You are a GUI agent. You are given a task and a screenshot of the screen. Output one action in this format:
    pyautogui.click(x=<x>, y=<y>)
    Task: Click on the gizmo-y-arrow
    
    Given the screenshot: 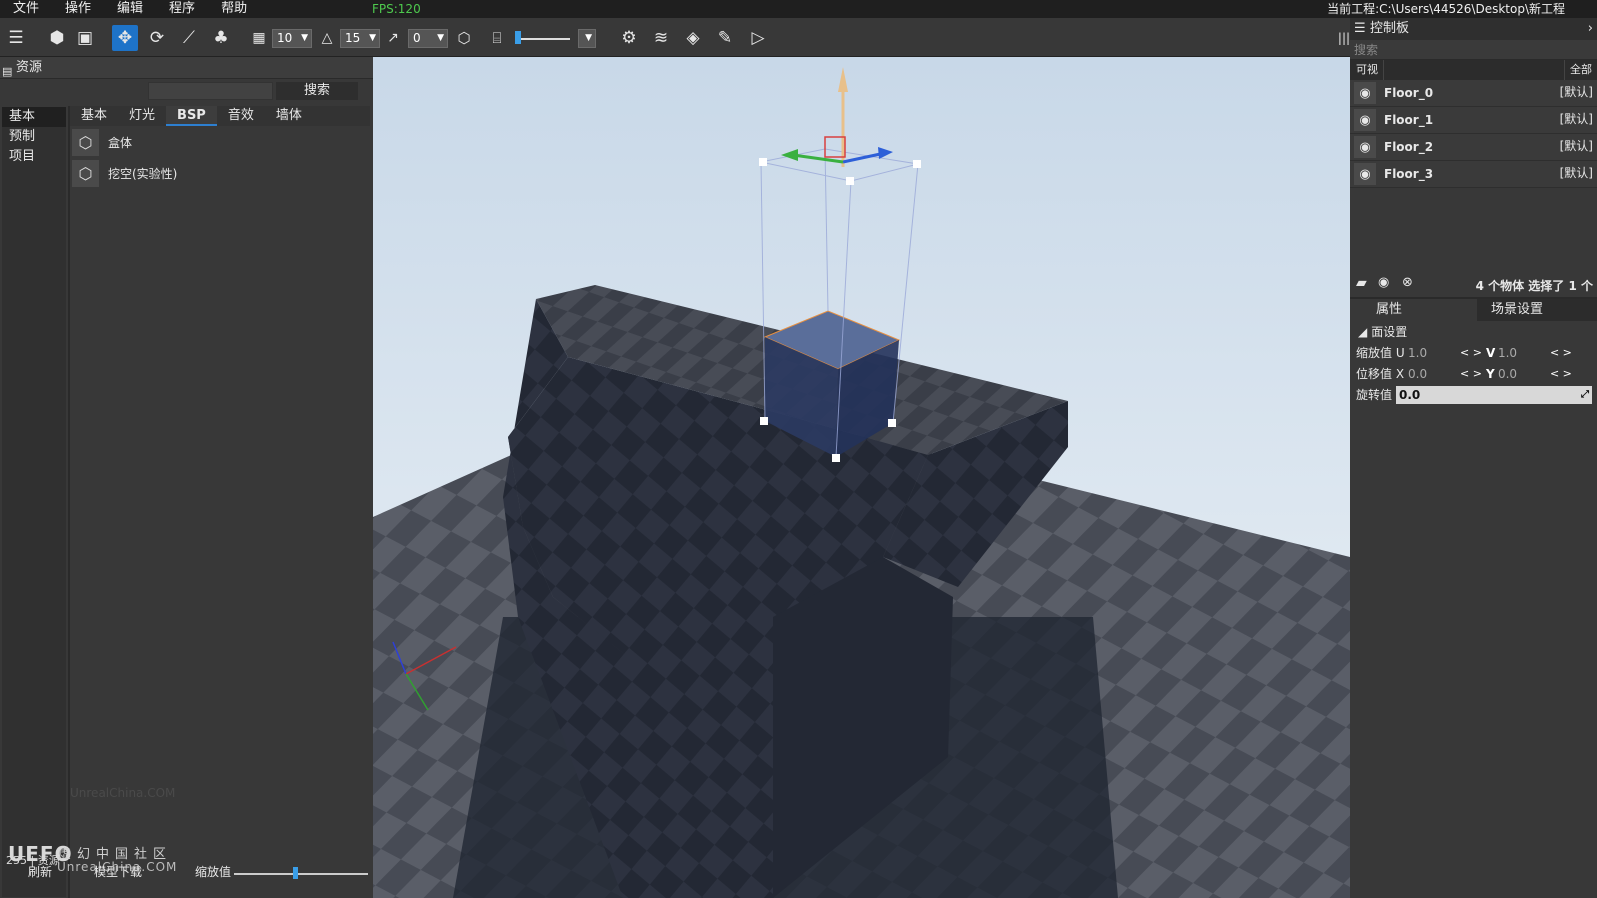 What is the action you would take?
    pyautogui.click(x=789, y=155)
    